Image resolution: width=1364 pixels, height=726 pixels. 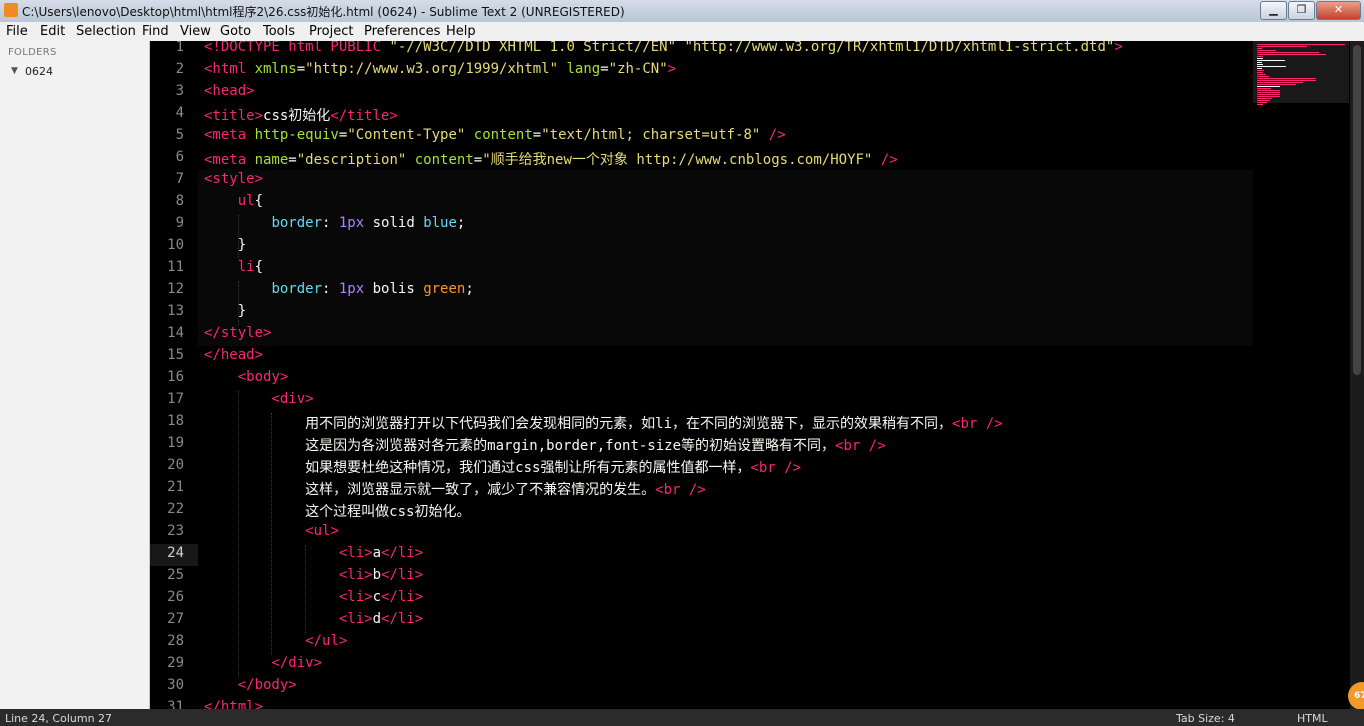 I want to click on code-token: />, so click(x=885, y=160).